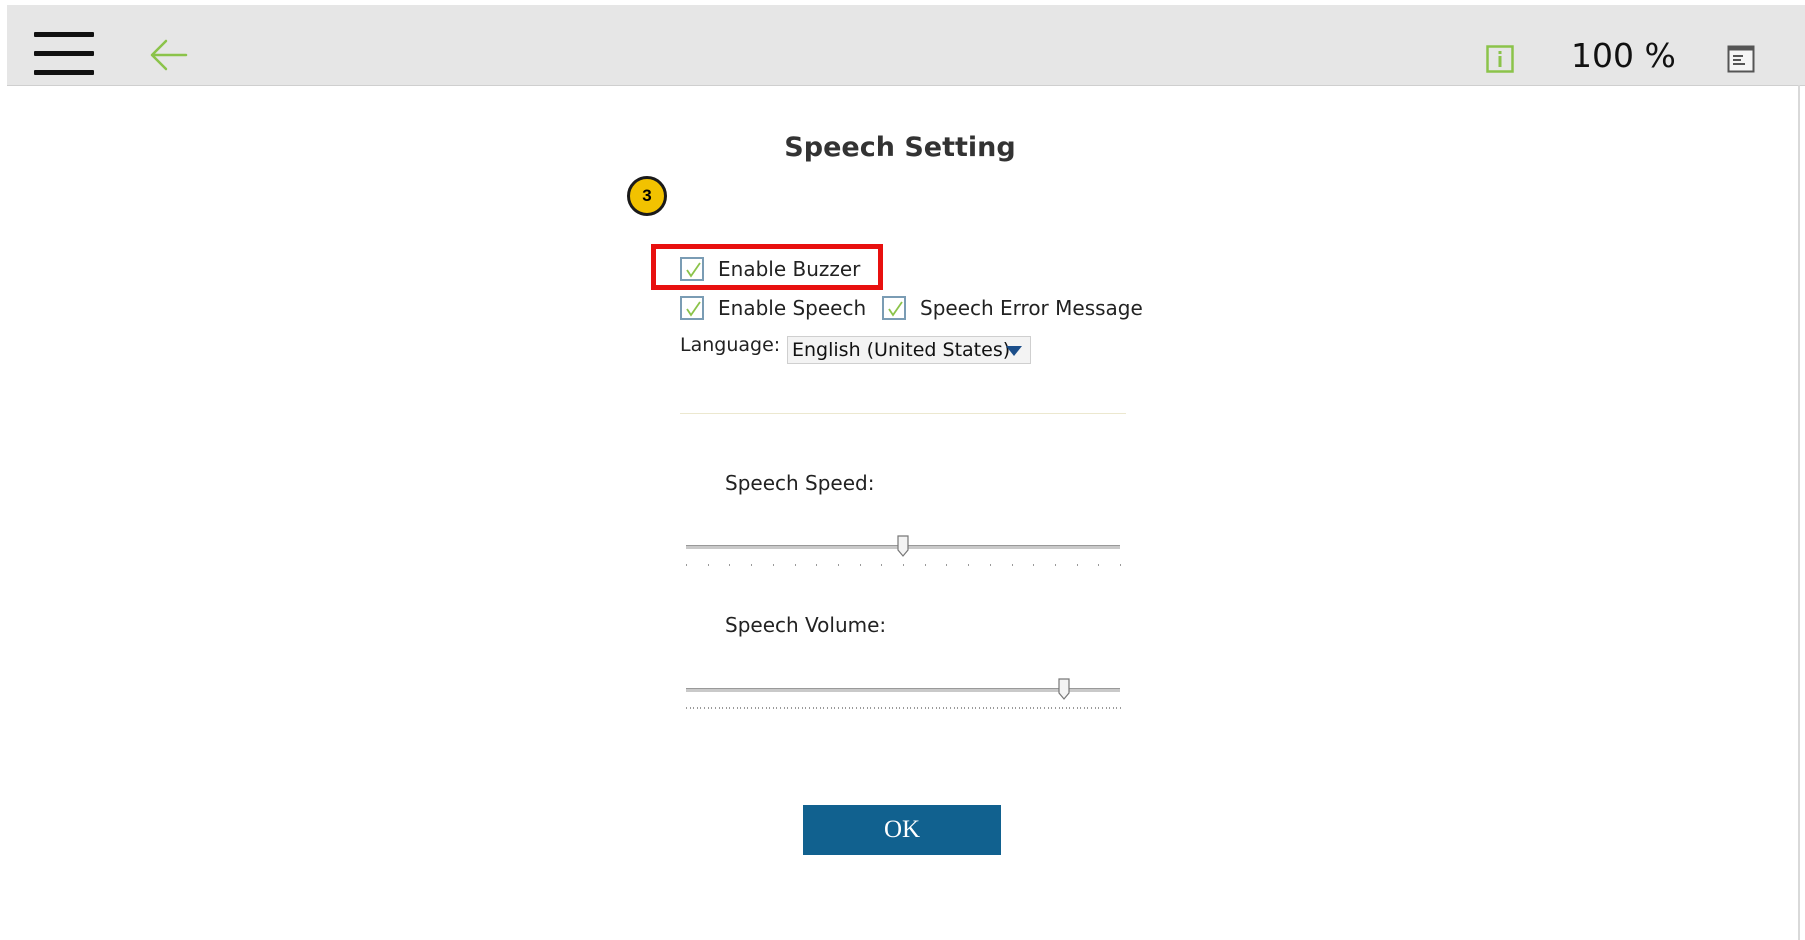 This screenshot has width=1805, height=940. I want to click on step-badge: 3, so click(647, 196).